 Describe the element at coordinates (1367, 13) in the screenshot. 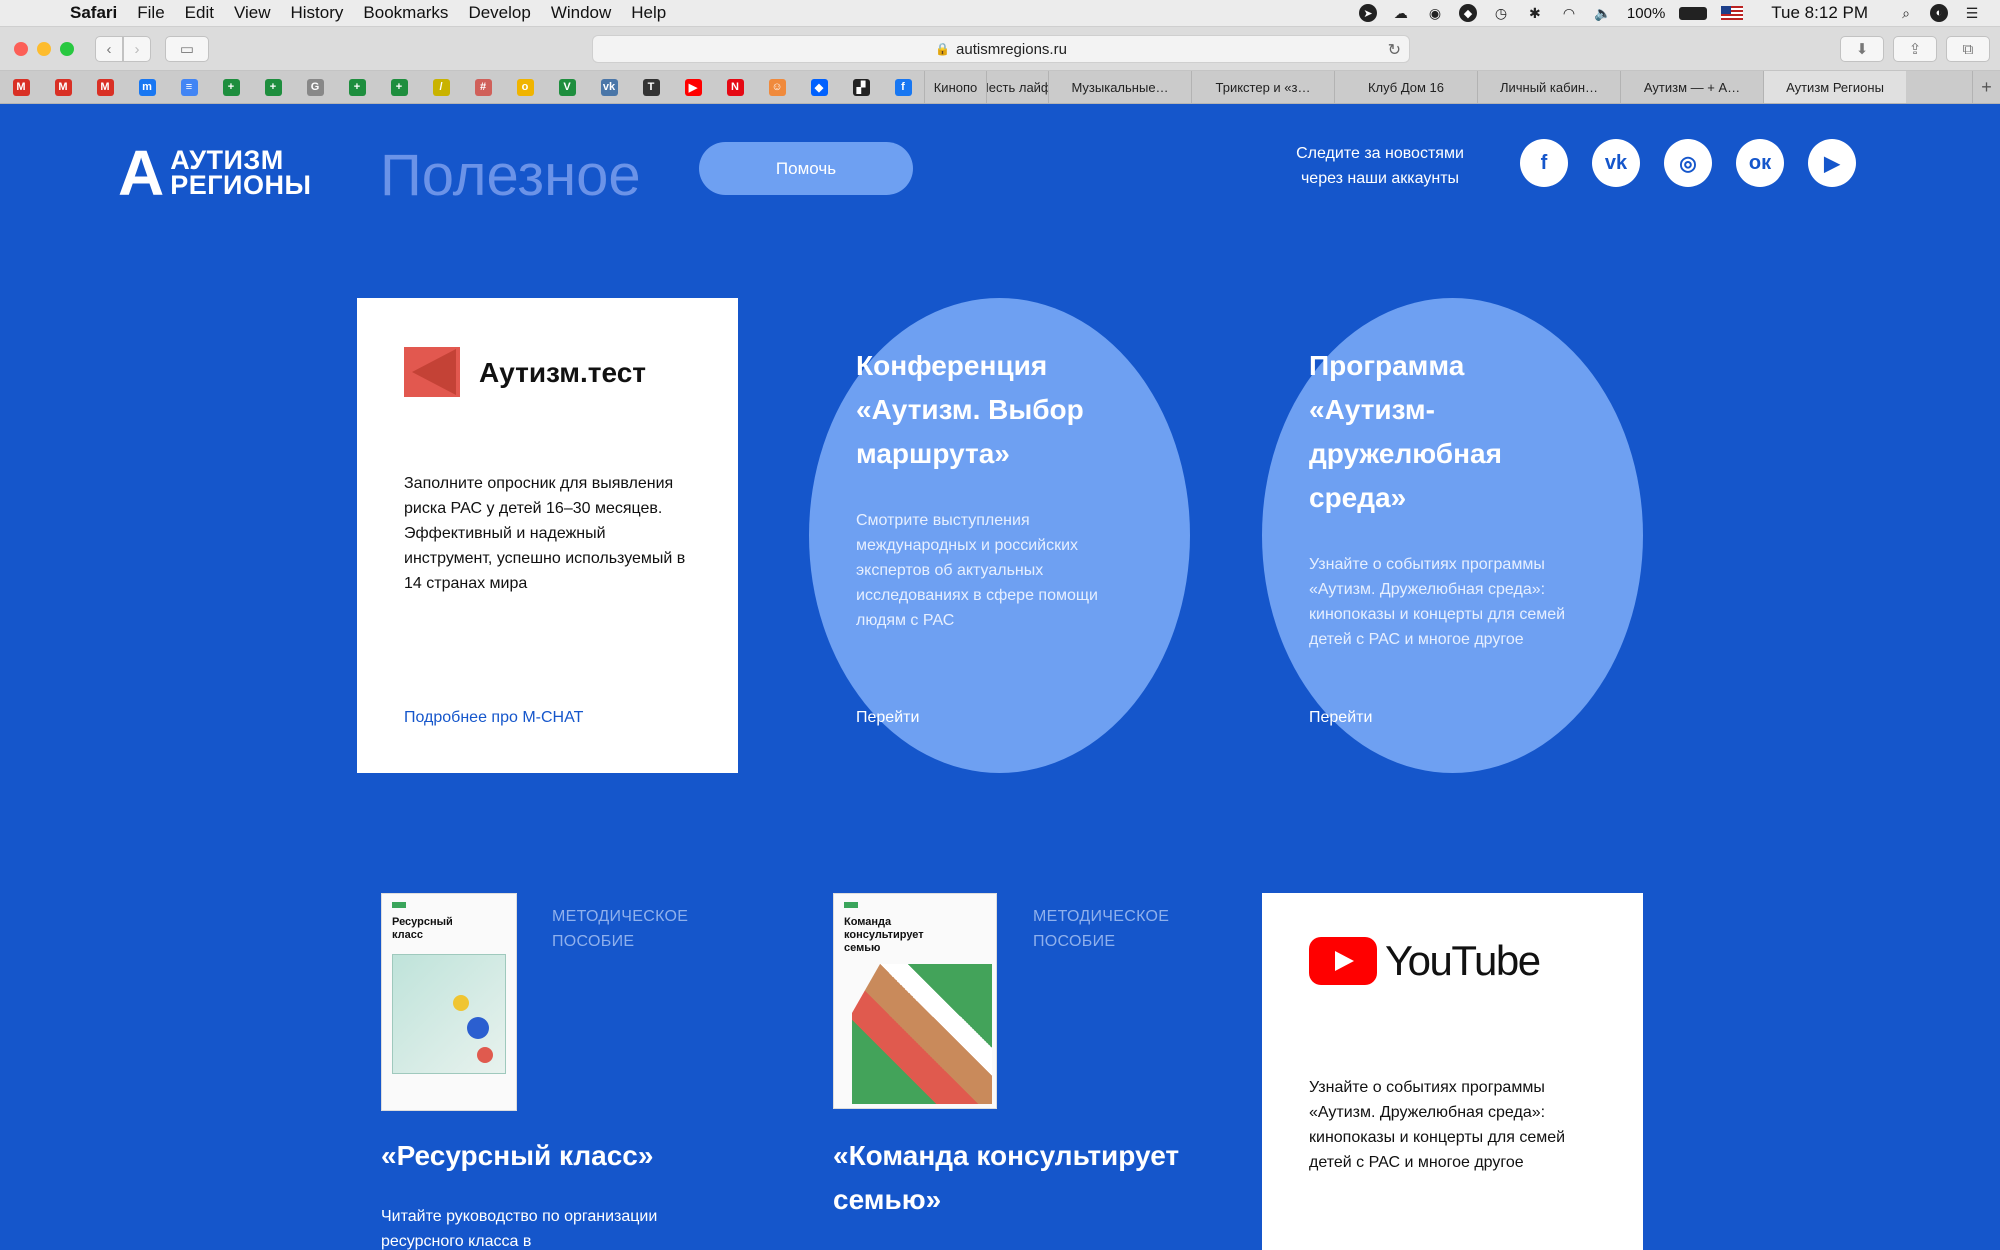

I see `telegram-icon: ➤` at that location.